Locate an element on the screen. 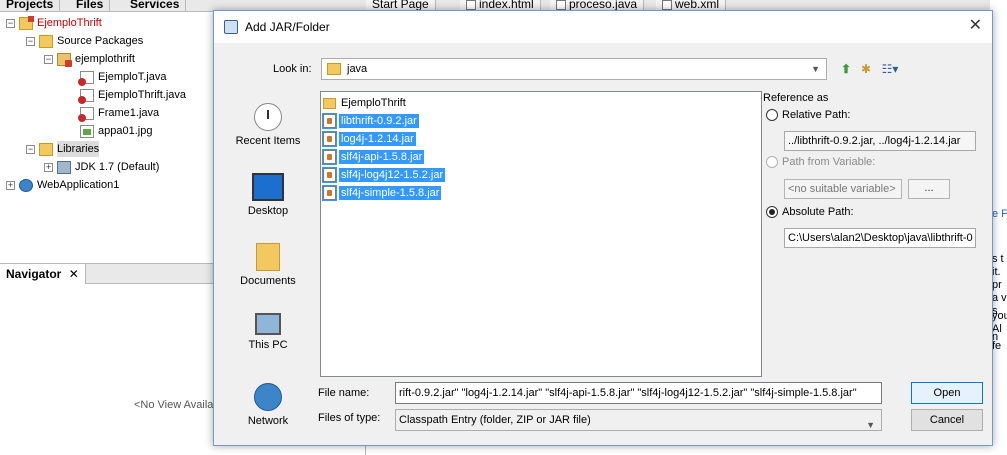  absolute-path-field: C:\Users\alan2\Desktop\java\libthrift-0 is located at coordinates (880, 238).